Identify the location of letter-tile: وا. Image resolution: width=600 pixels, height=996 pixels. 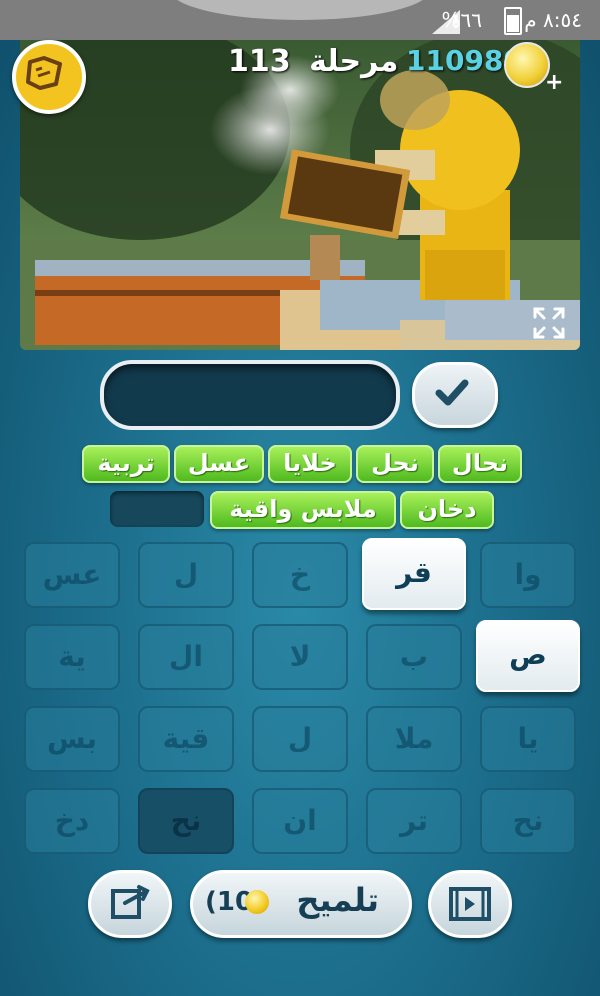
(528, 575).